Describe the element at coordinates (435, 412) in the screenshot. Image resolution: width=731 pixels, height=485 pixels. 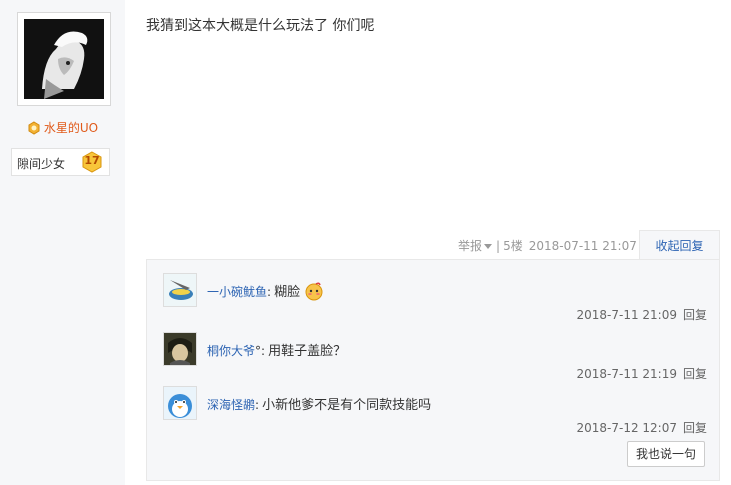
I see `reply-item: 深海怪鹕: 小新他爹不是有个同款技能吗 2018-7-12 12:07 回复` at that location.